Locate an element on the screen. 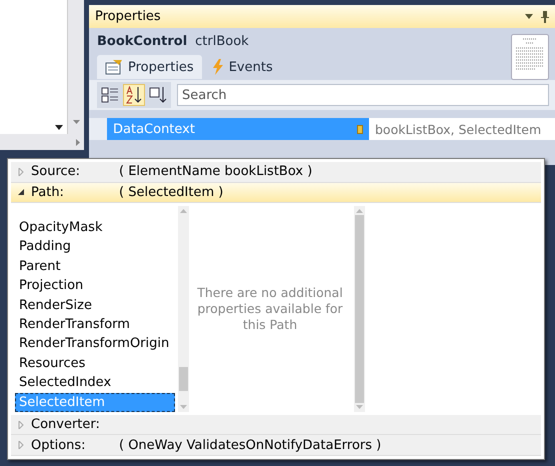 The height and width of the screenshot is (466, 555). preview-thumbnail is located at coordinates (530, 57).